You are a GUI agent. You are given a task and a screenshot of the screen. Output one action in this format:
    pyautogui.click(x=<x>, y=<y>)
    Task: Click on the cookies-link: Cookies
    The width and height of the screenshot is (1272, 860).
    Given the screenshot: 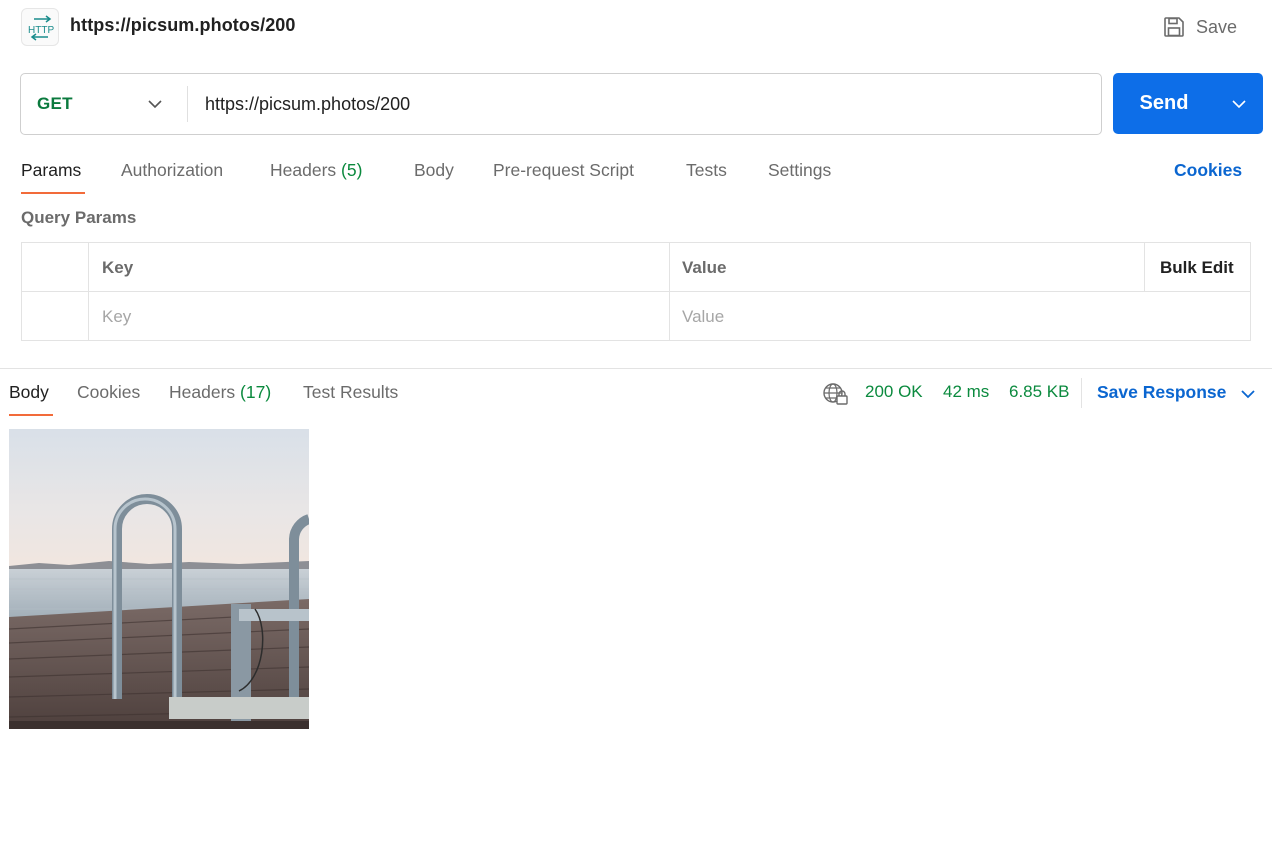 What is the action you would take?
    pyautogui.click(x=1208, y=170)
    